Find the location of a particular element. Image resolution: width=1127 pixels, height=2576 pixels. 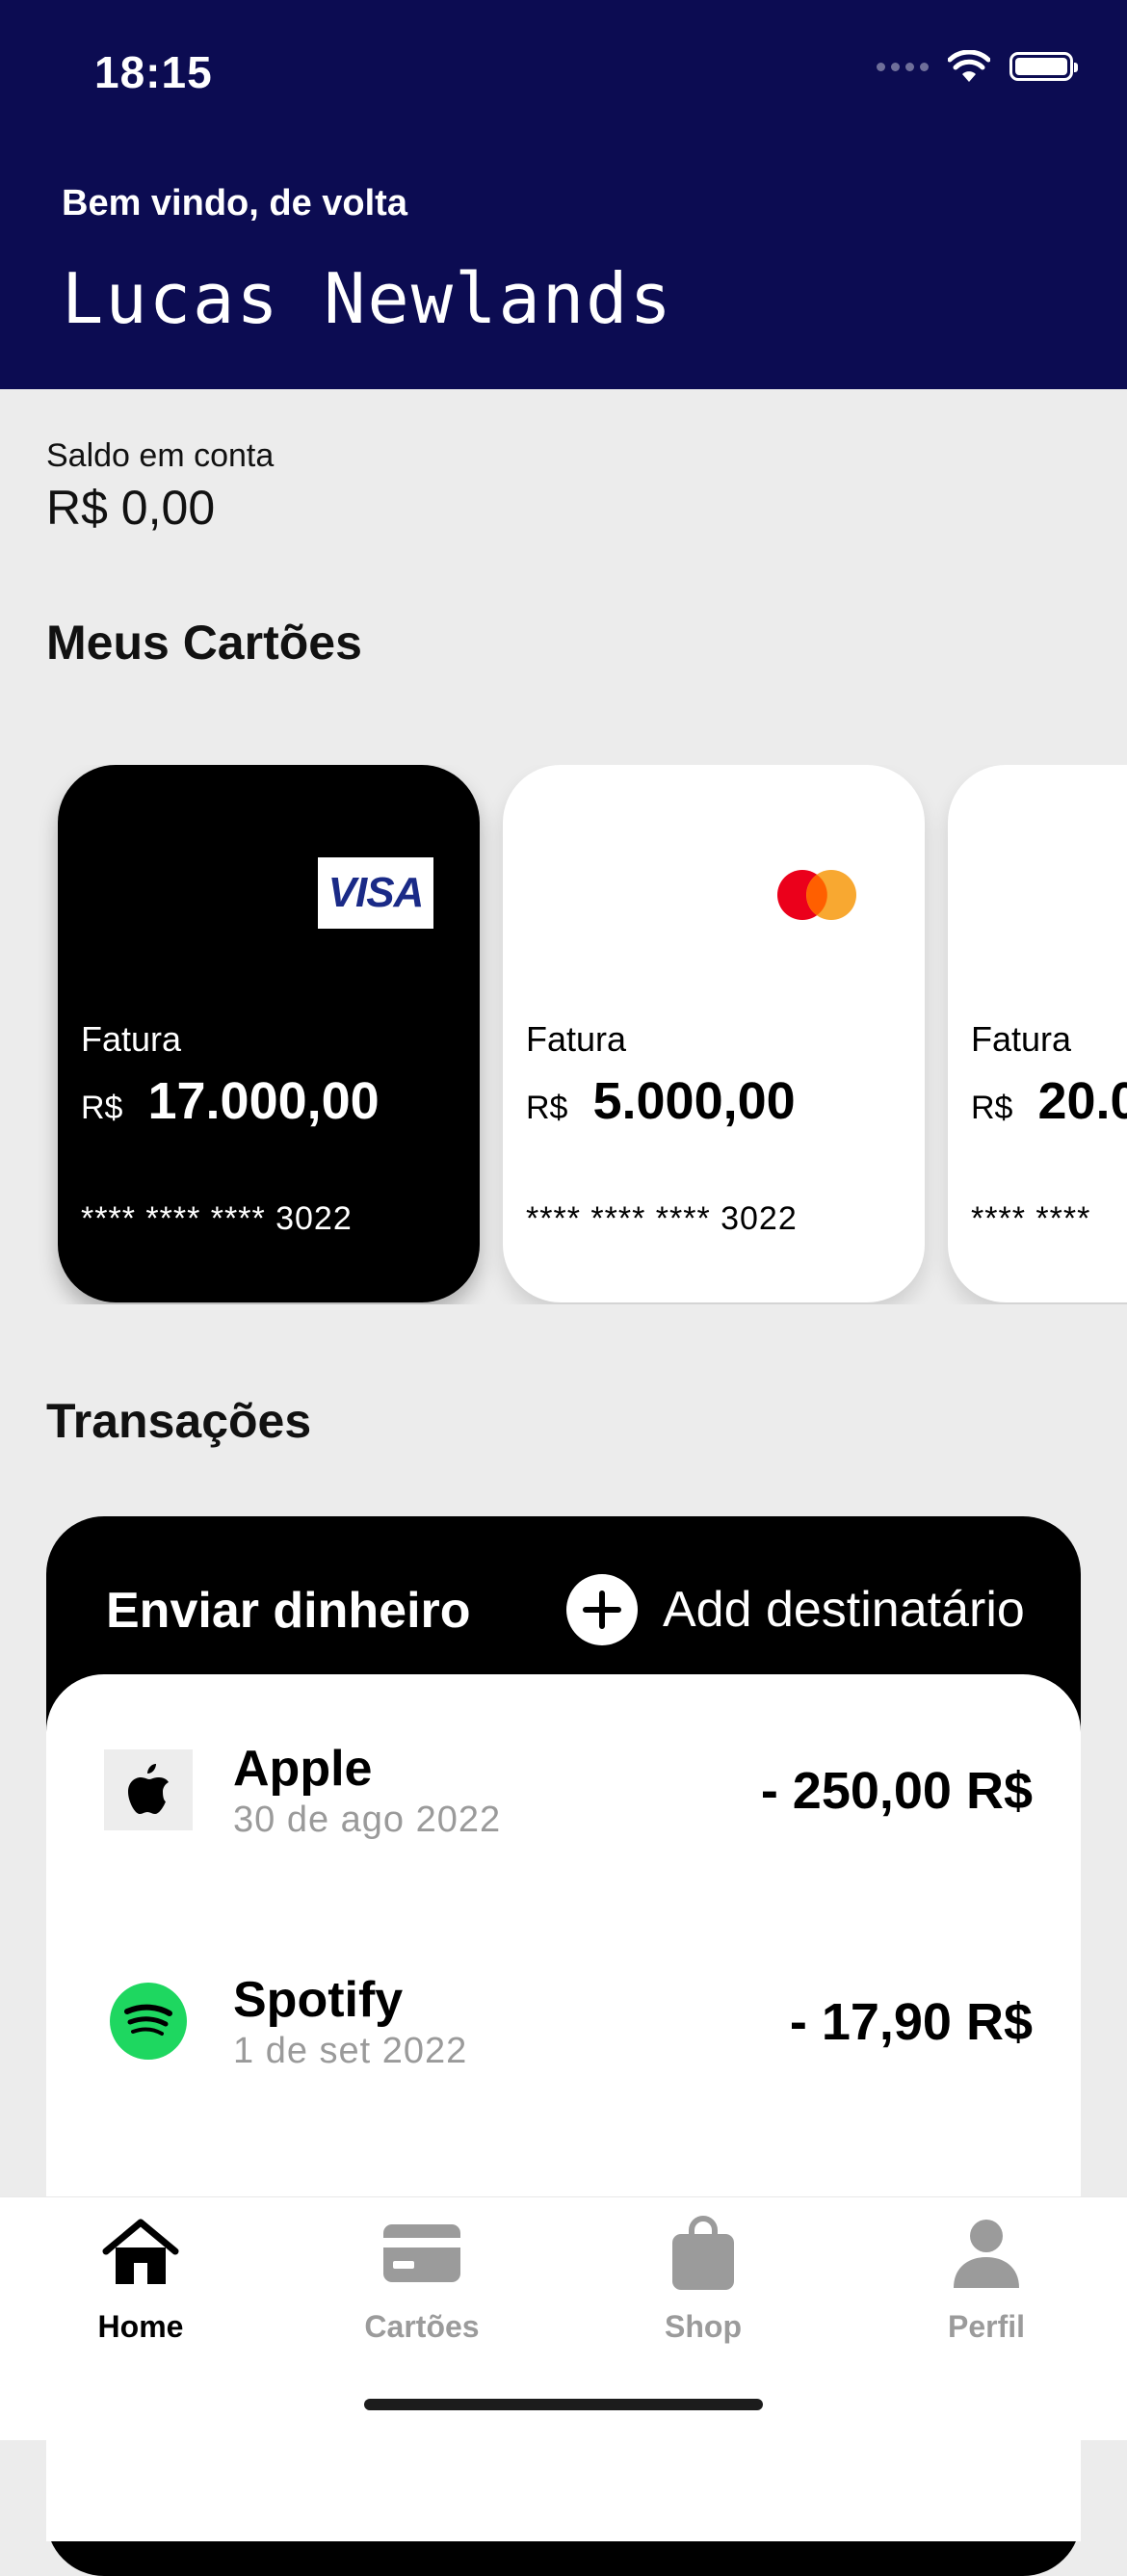

card-icon is located at coordinates (421, 2253).